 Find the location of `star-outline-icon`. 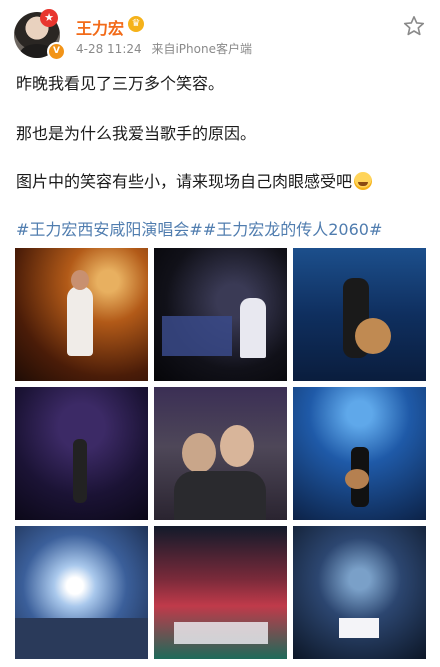

star-outline-icon is located at coordinates (414, 26).